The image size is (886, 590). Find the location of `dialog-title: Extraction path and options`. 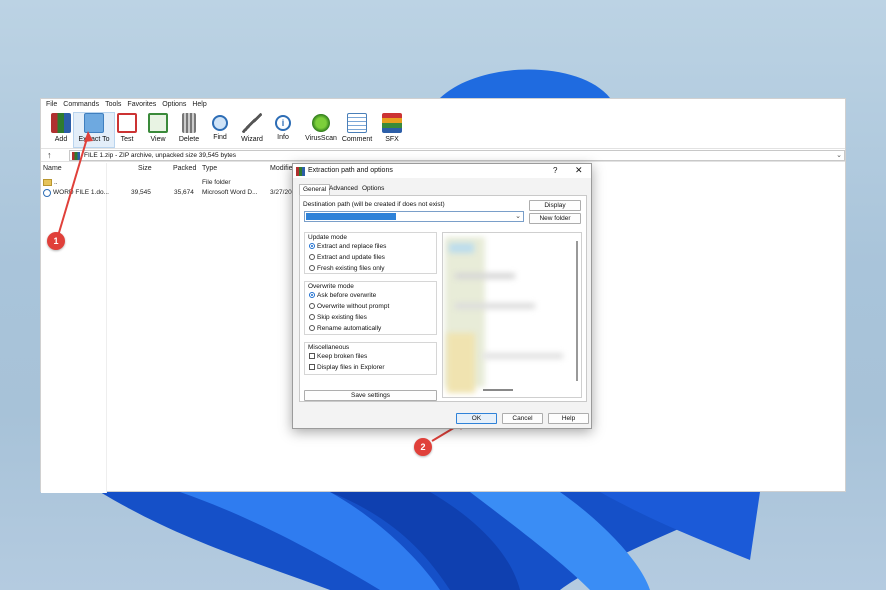

dialog-title: Extraction path and options is located at coordinates (350, 170).